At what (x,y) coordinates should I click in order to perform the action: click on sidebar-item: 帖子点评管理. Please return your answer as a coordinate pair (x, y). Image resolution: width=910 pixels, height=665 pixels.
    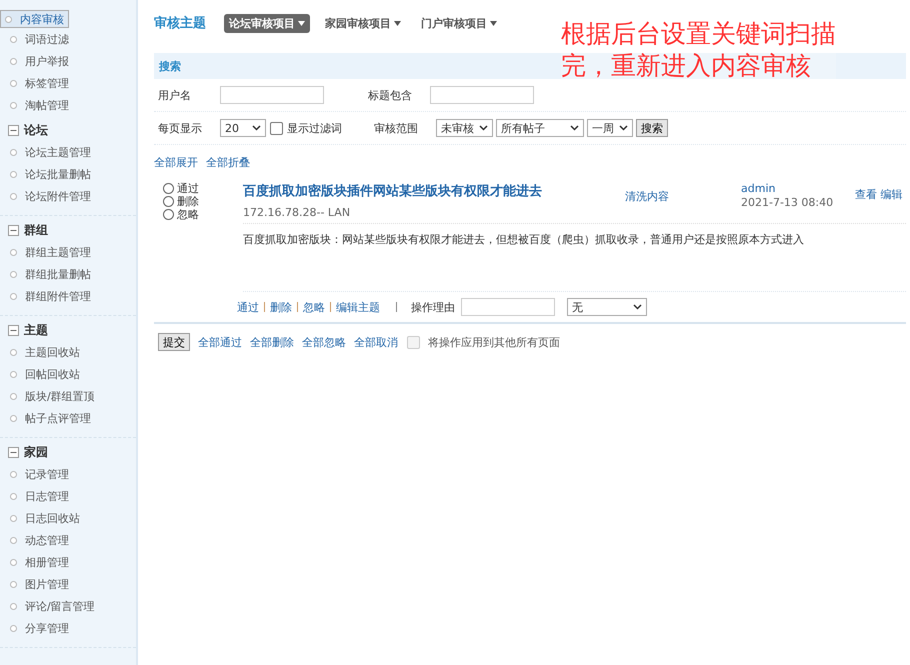
    Looking at the image, I should click on (68, 418).